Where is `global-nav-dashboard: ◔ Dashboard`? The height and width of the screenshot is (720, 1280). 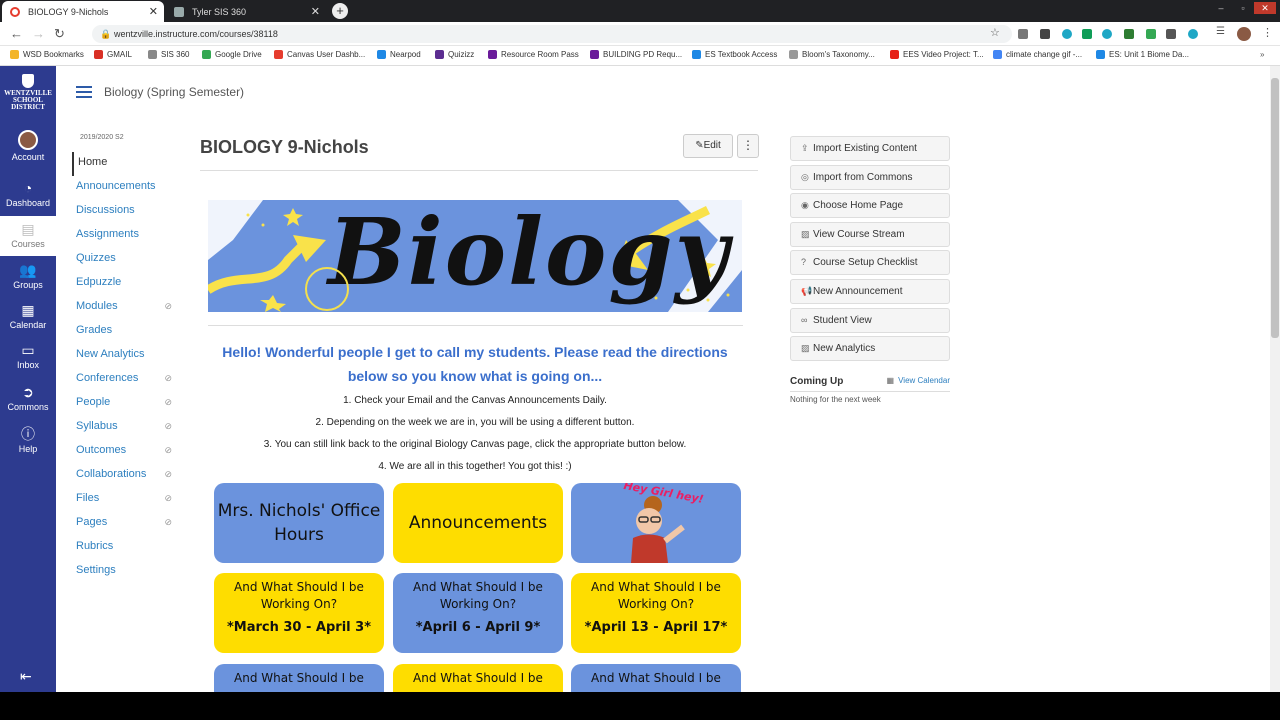
global-nav-dashboard: ◔ Dashboard is located at coordinates (28, 194).